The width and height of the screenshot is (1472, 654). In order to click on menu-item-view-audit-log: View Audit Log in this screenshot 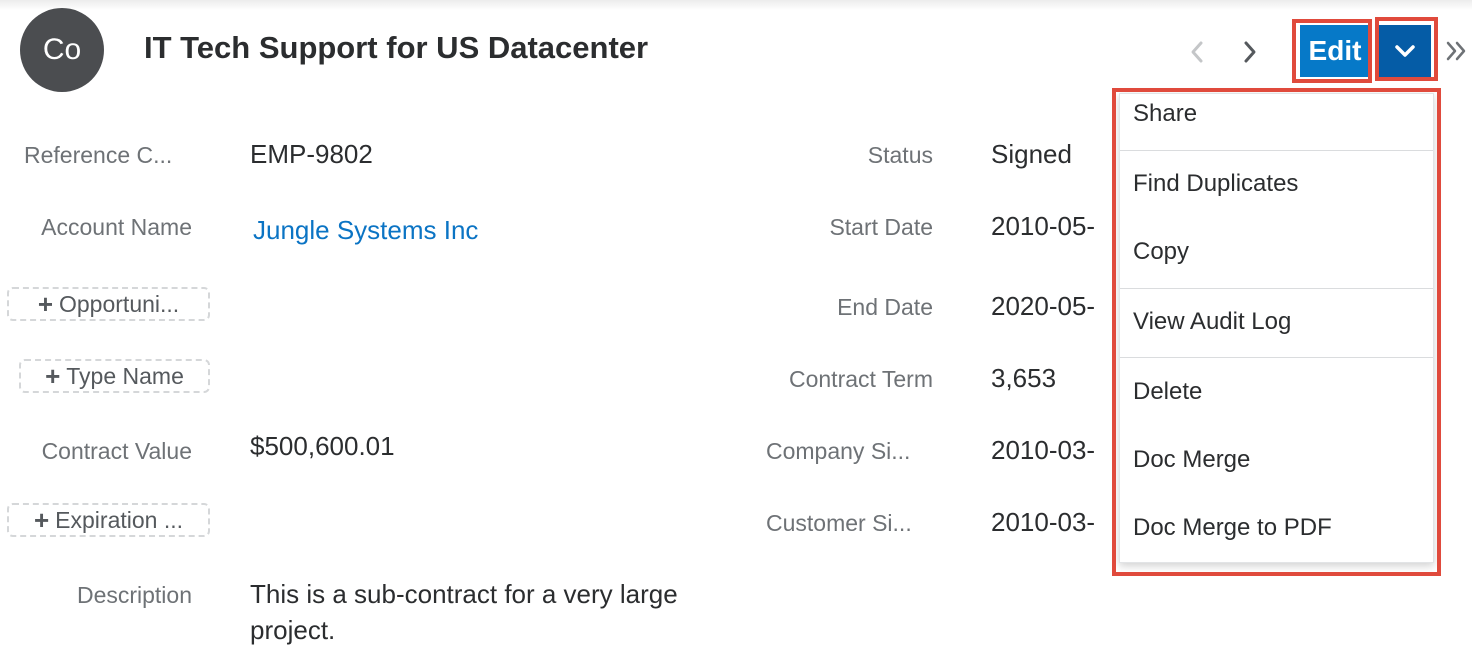, I will do `click(1276, 322)`.